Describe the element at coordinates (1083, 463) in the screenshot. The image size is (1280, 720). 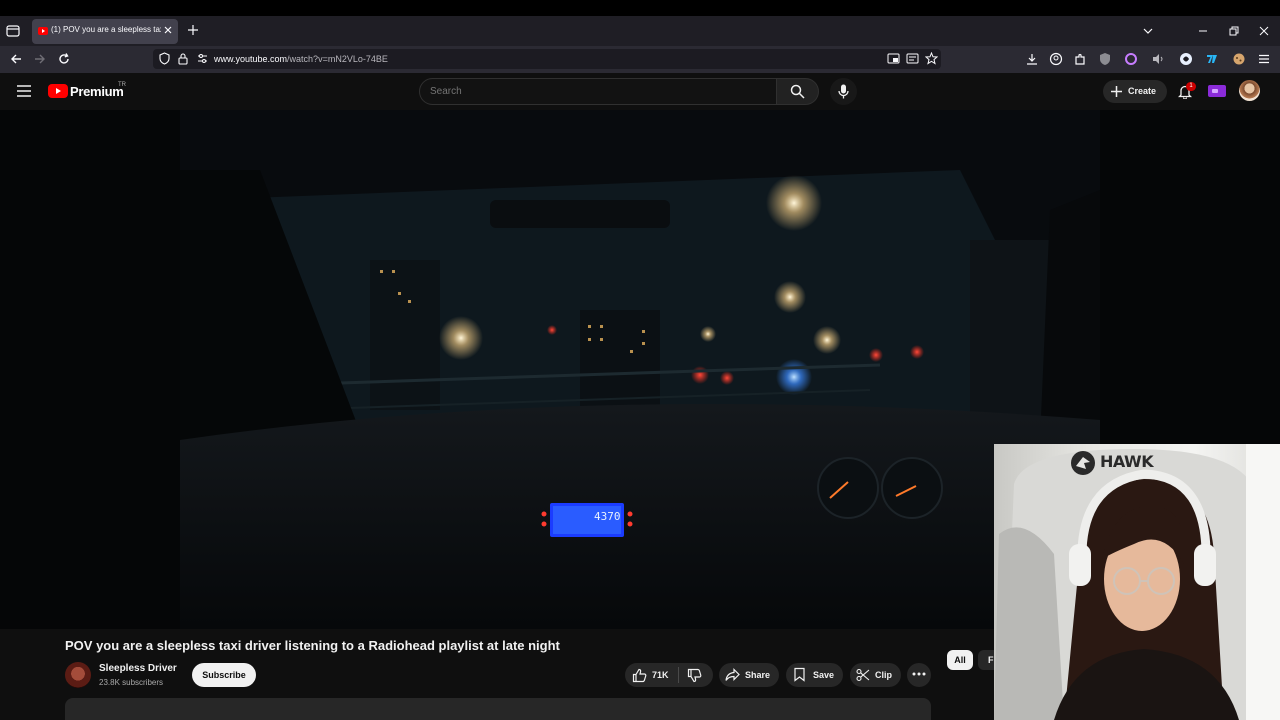
I see `hawk-chair-logo-icon` at that location.